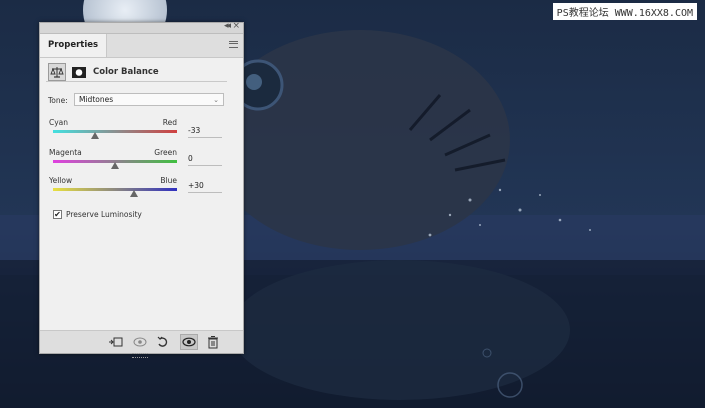 The width and height of the screenshot is (705, 408). What do you see at coordinates (79, 72) in the screenshot?
I see `layer-mask-icon` at bounding box center [79, 72].